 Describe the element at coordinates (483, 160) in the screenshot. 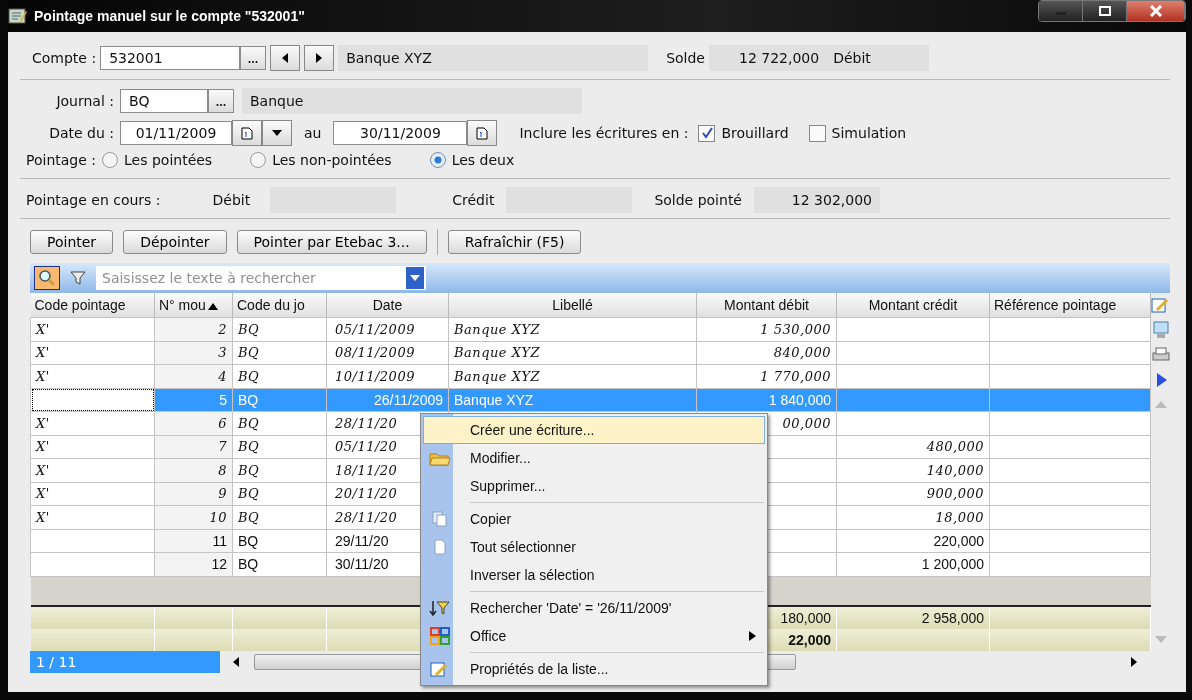

I see `radio-label: Les deux` at that location.